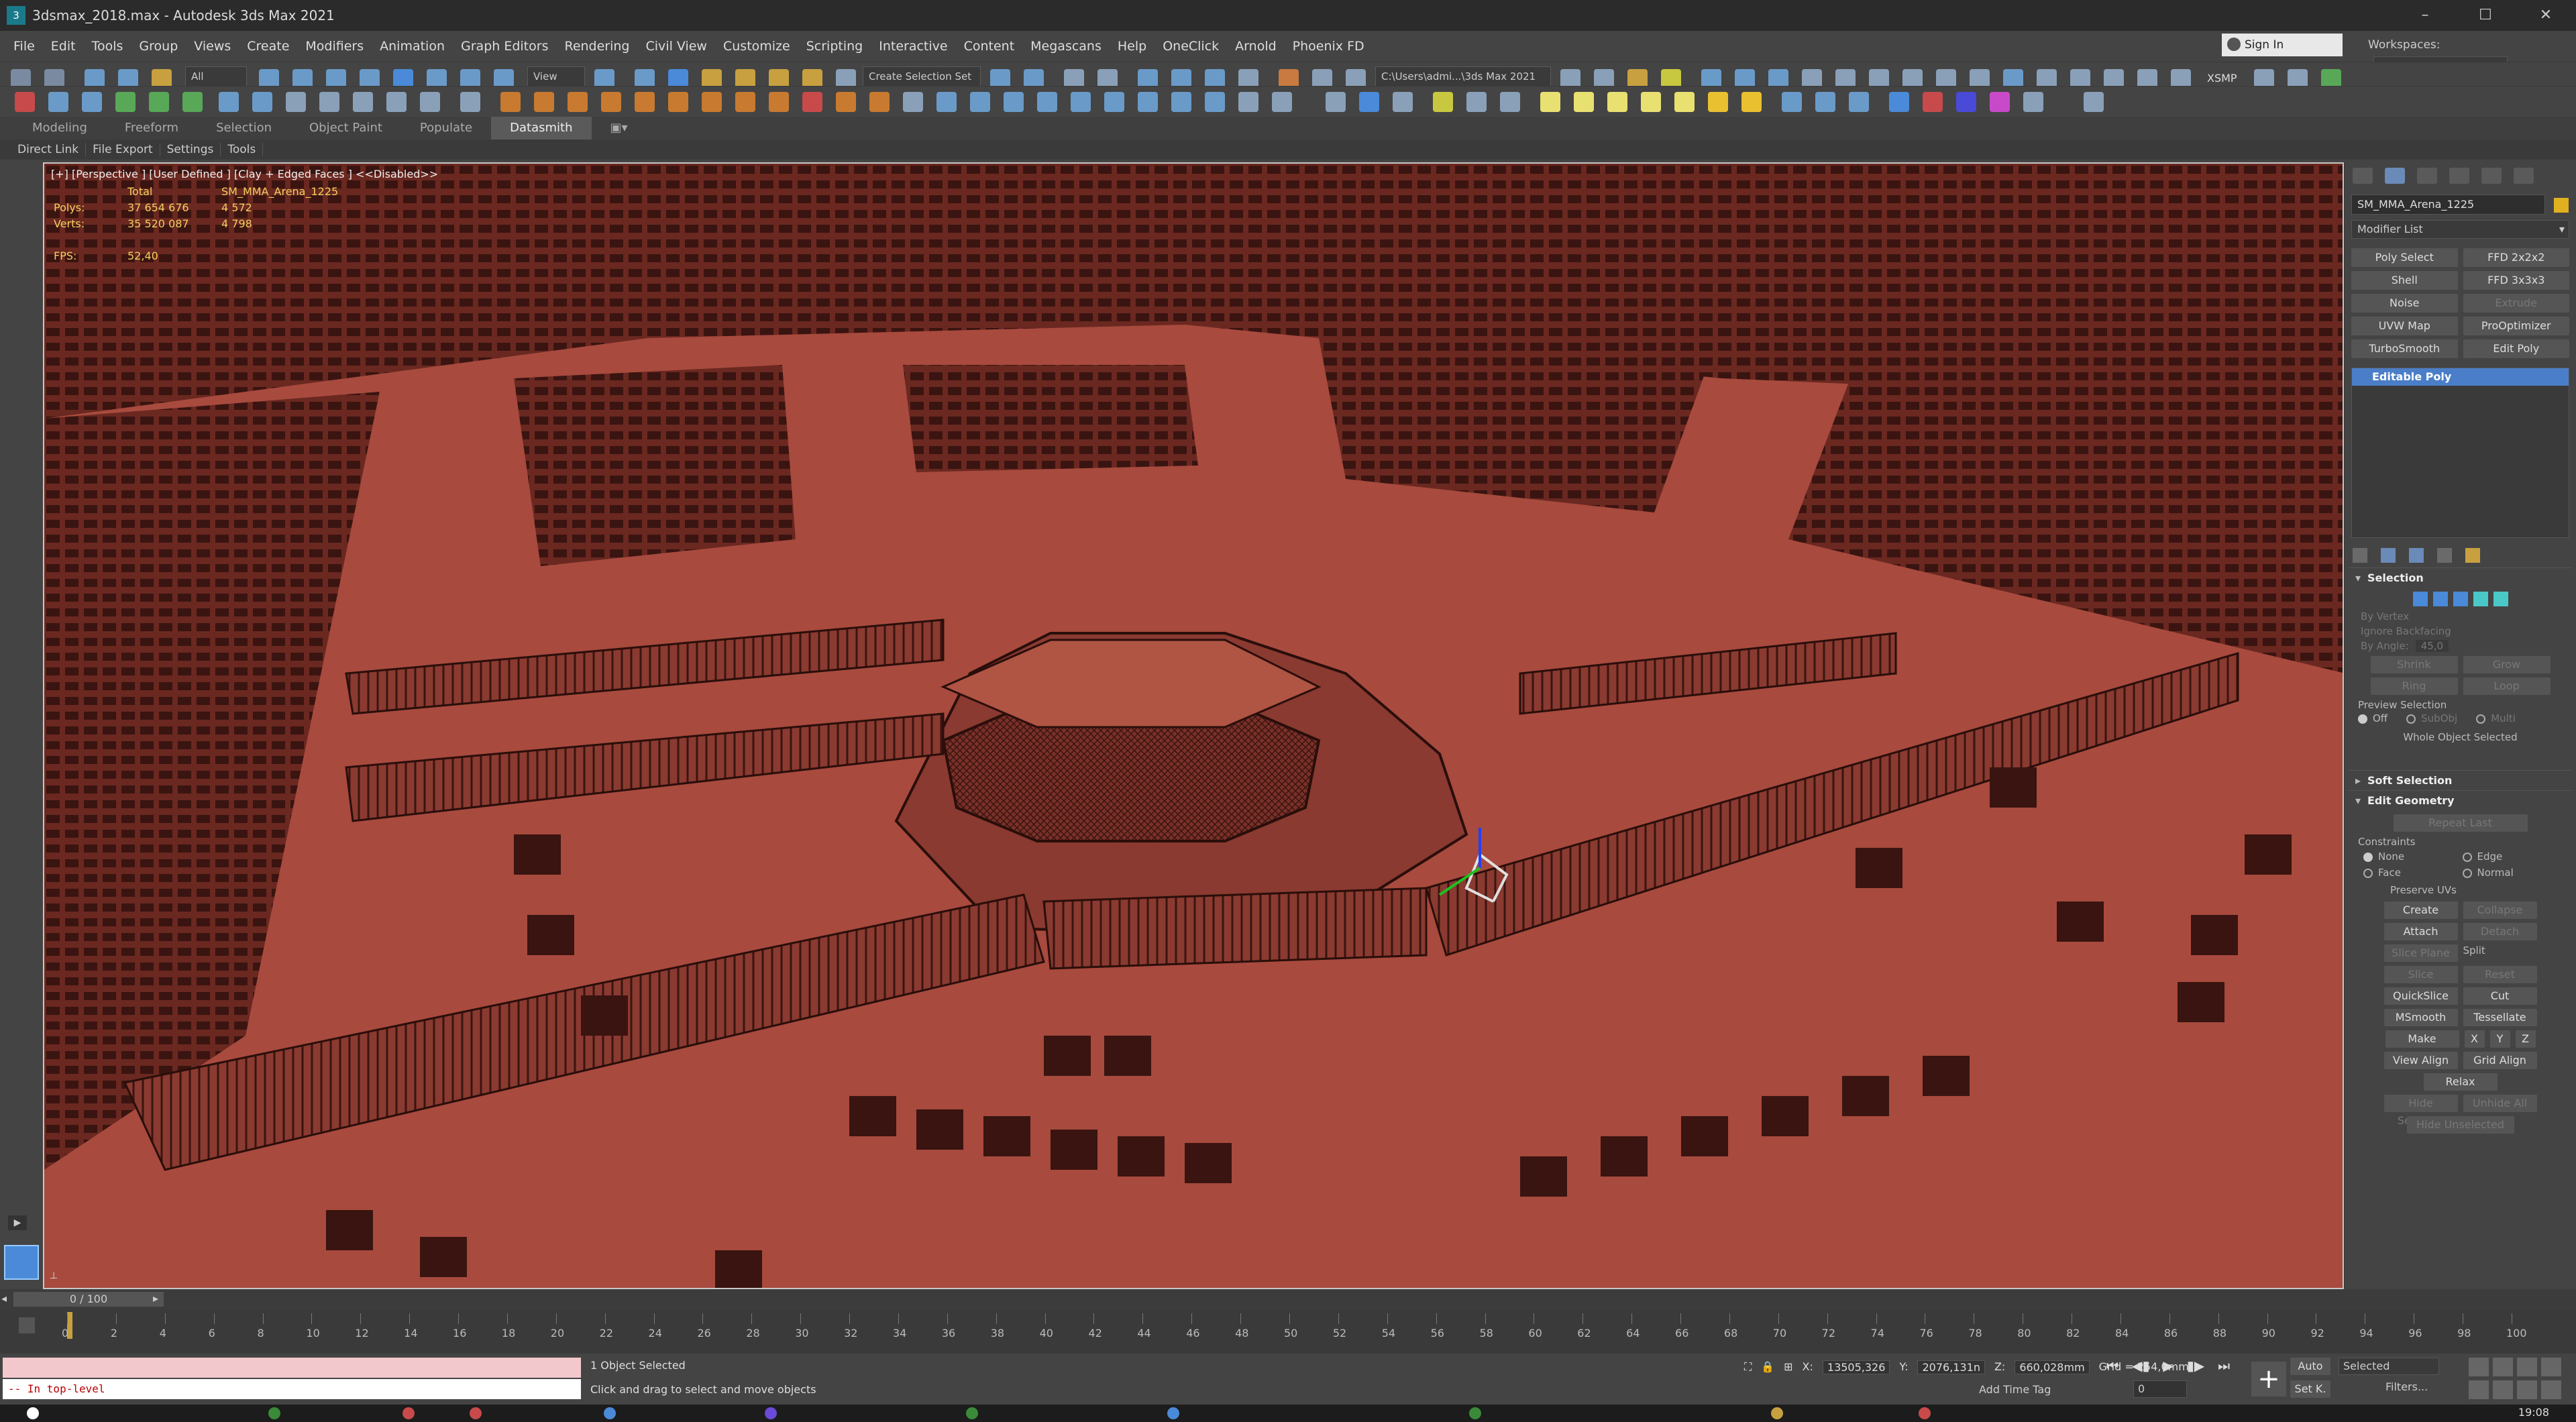 This screenshot has height=1422, width=2576. I want to click on menu-group: Group, so click(158, 46).